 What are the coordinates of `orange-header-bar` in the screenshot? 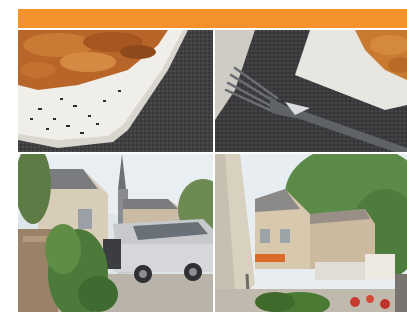 It's located at (212, 18).